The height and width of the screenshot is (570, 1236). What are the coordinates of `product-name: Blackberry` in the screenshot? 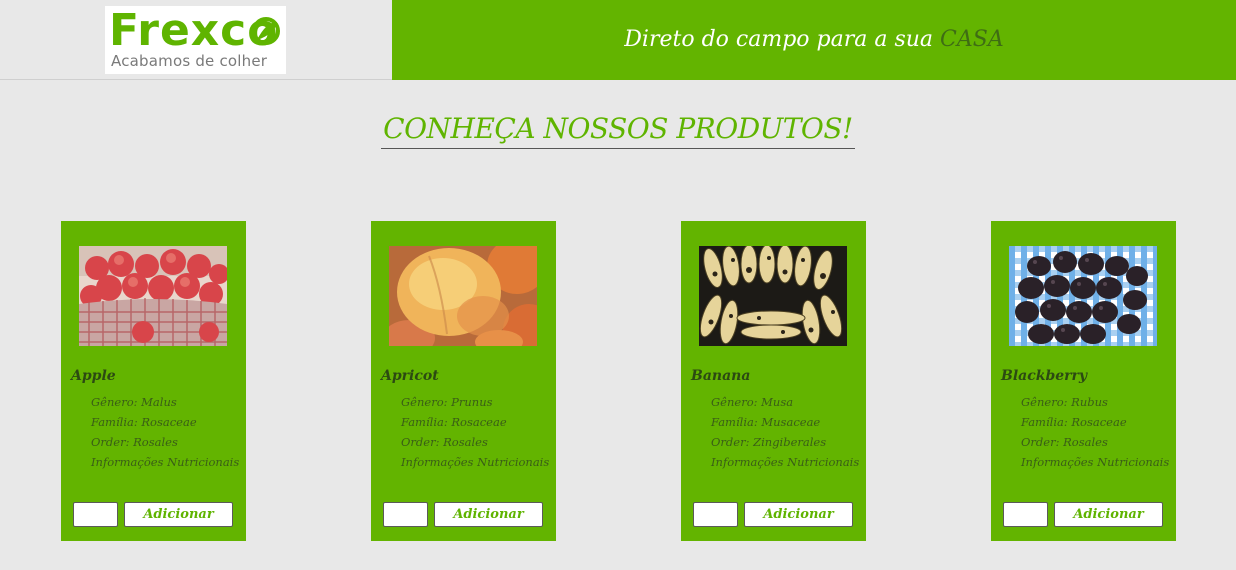 It's located at (1044, 376).